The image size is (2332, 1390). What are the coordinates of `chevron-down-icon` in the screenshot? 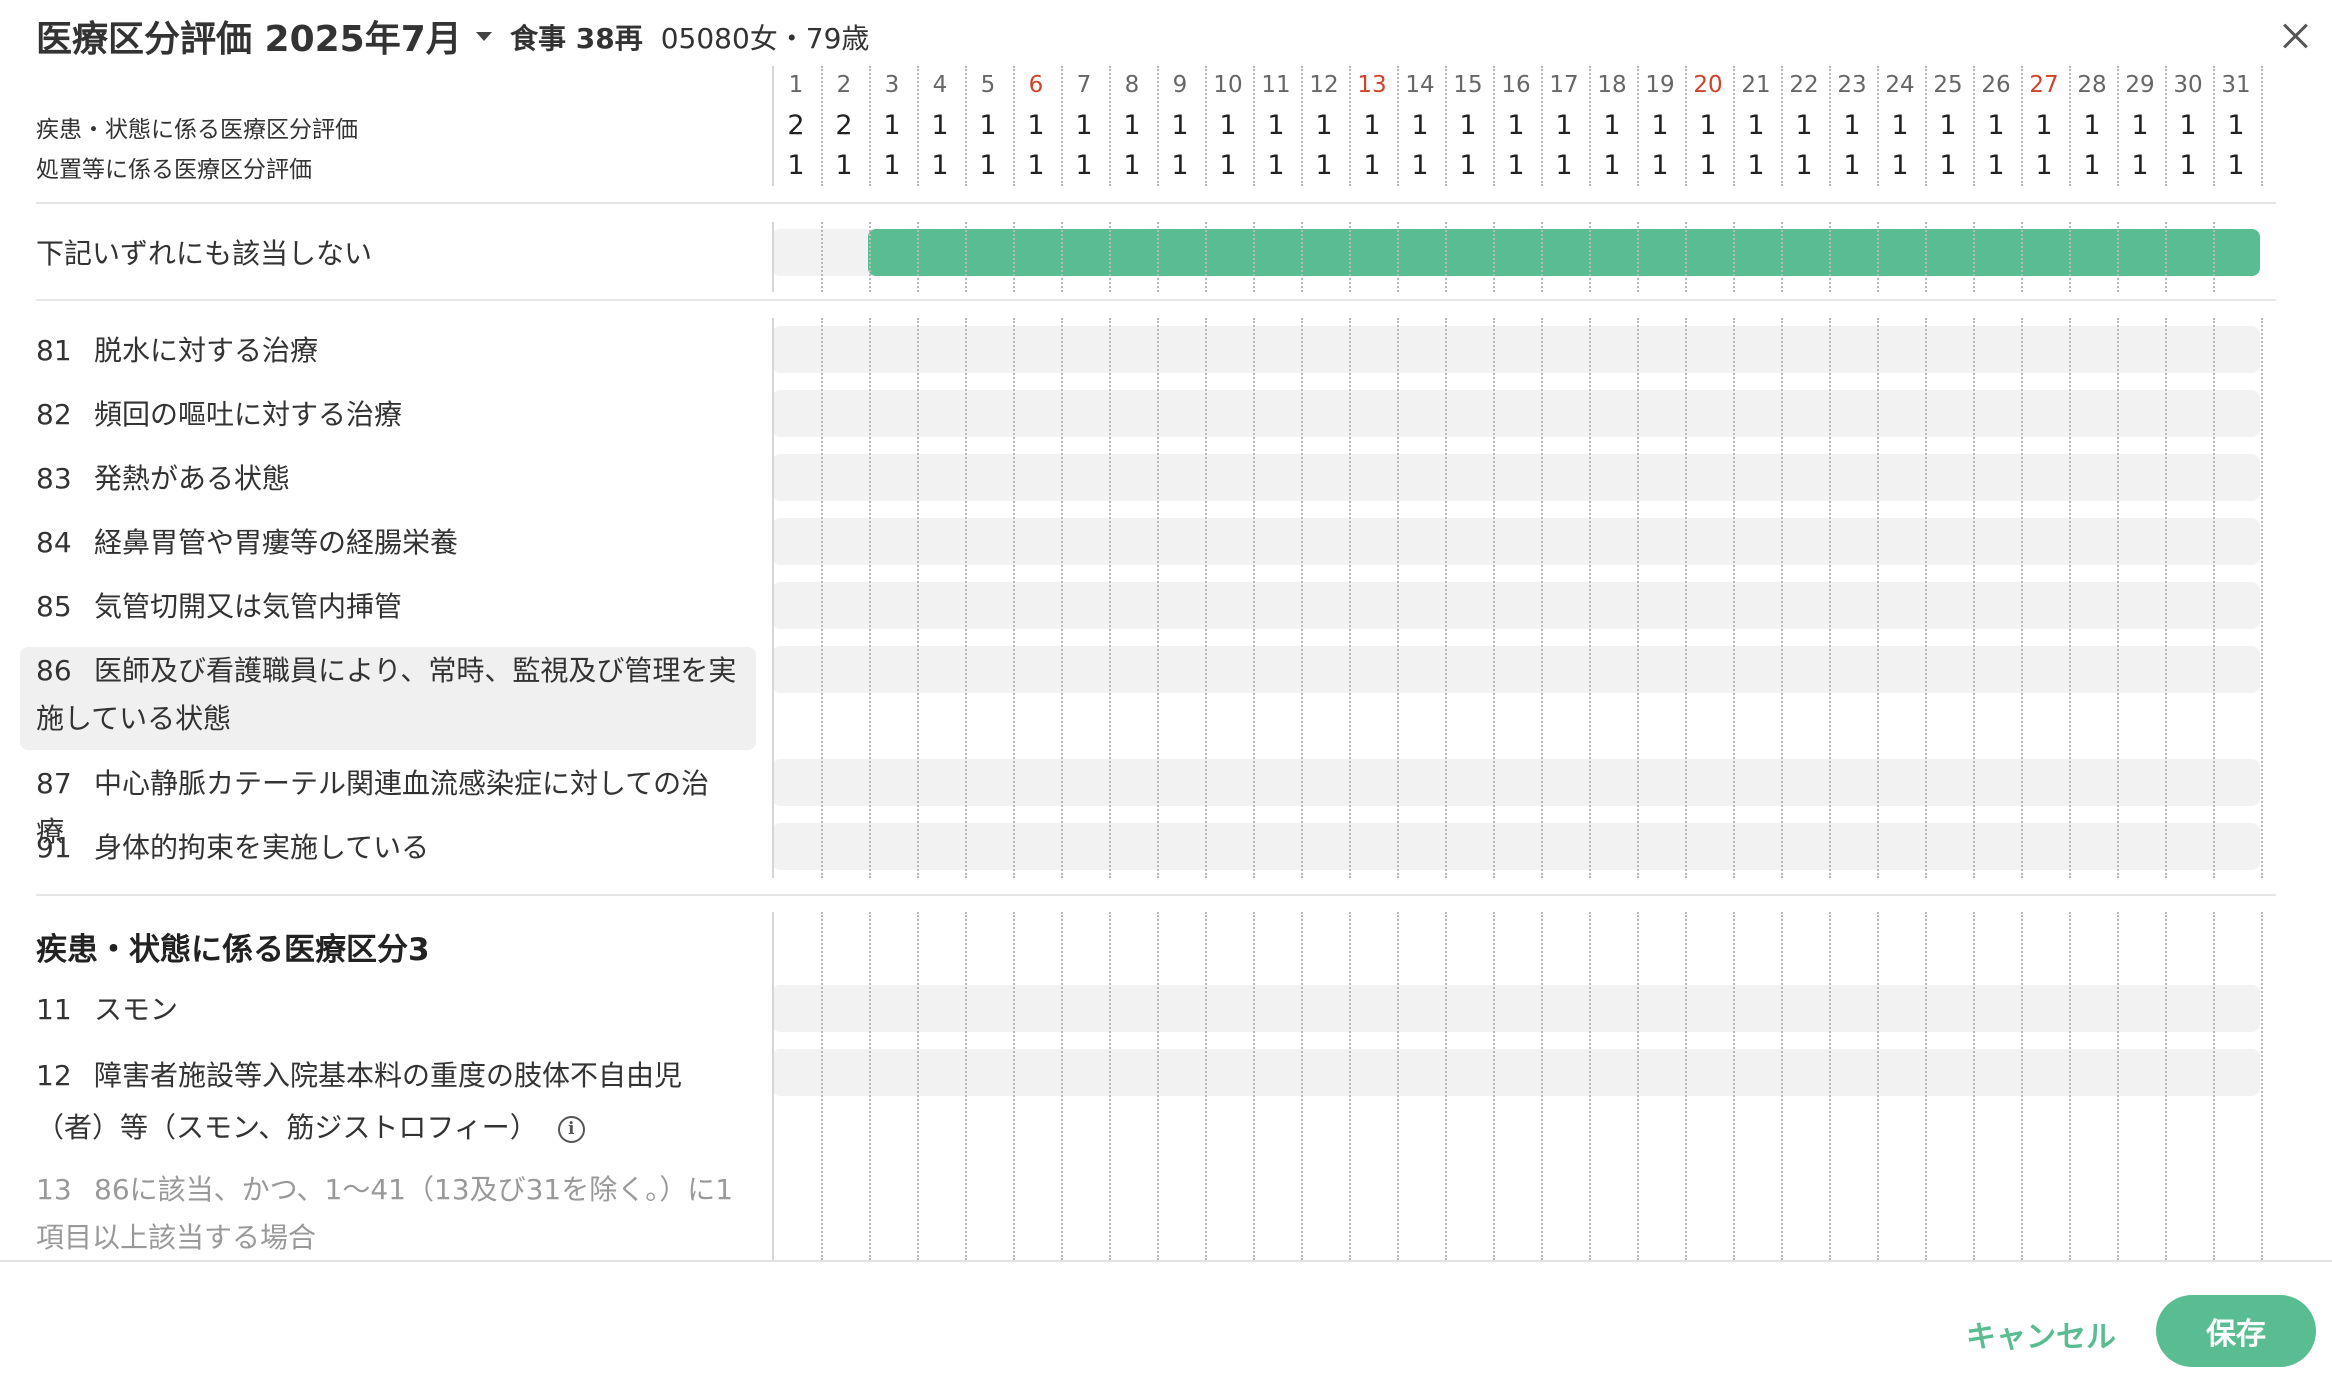 It's located at (483, 36).